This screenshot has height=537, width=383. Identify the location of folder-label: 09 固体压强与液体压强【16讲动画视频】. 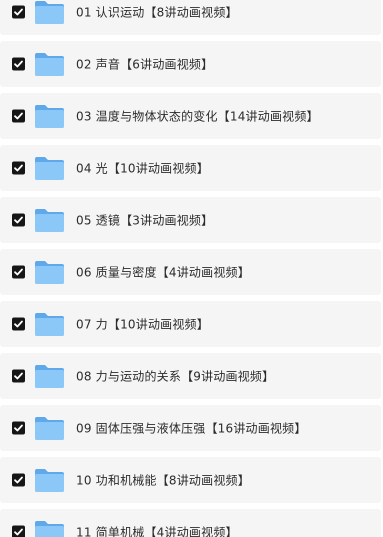
(191, 428).